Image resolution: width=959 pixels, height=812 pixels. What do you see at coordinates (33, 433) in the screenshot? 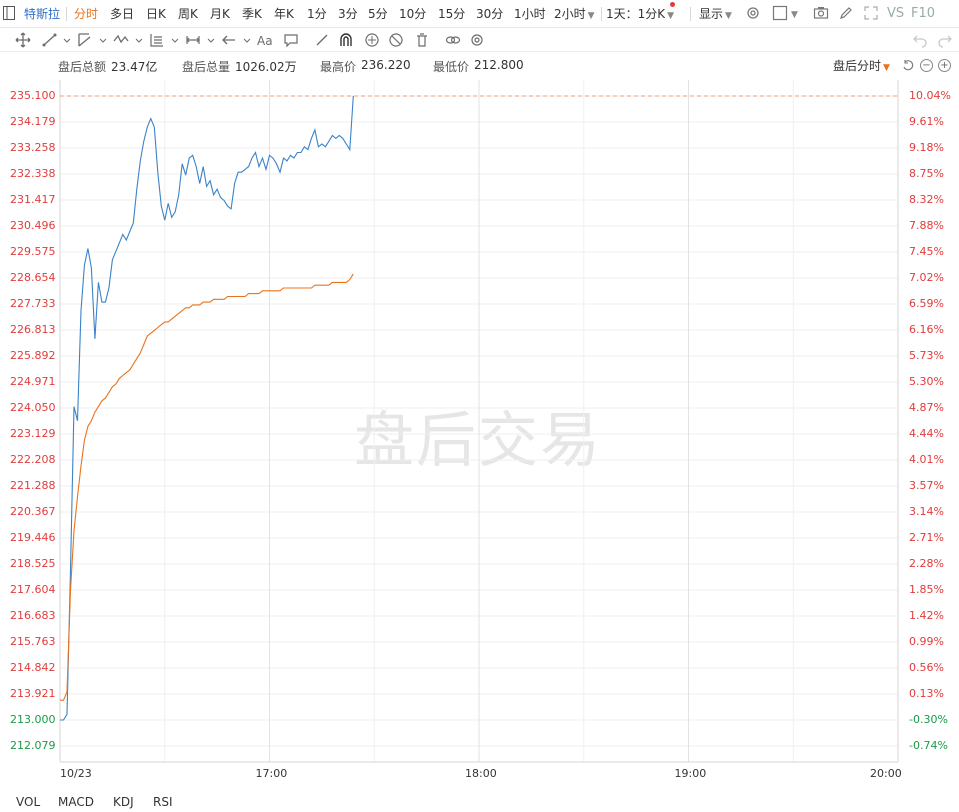
I see `y-tick-left: 223.129` at bounding box center [33, 433].